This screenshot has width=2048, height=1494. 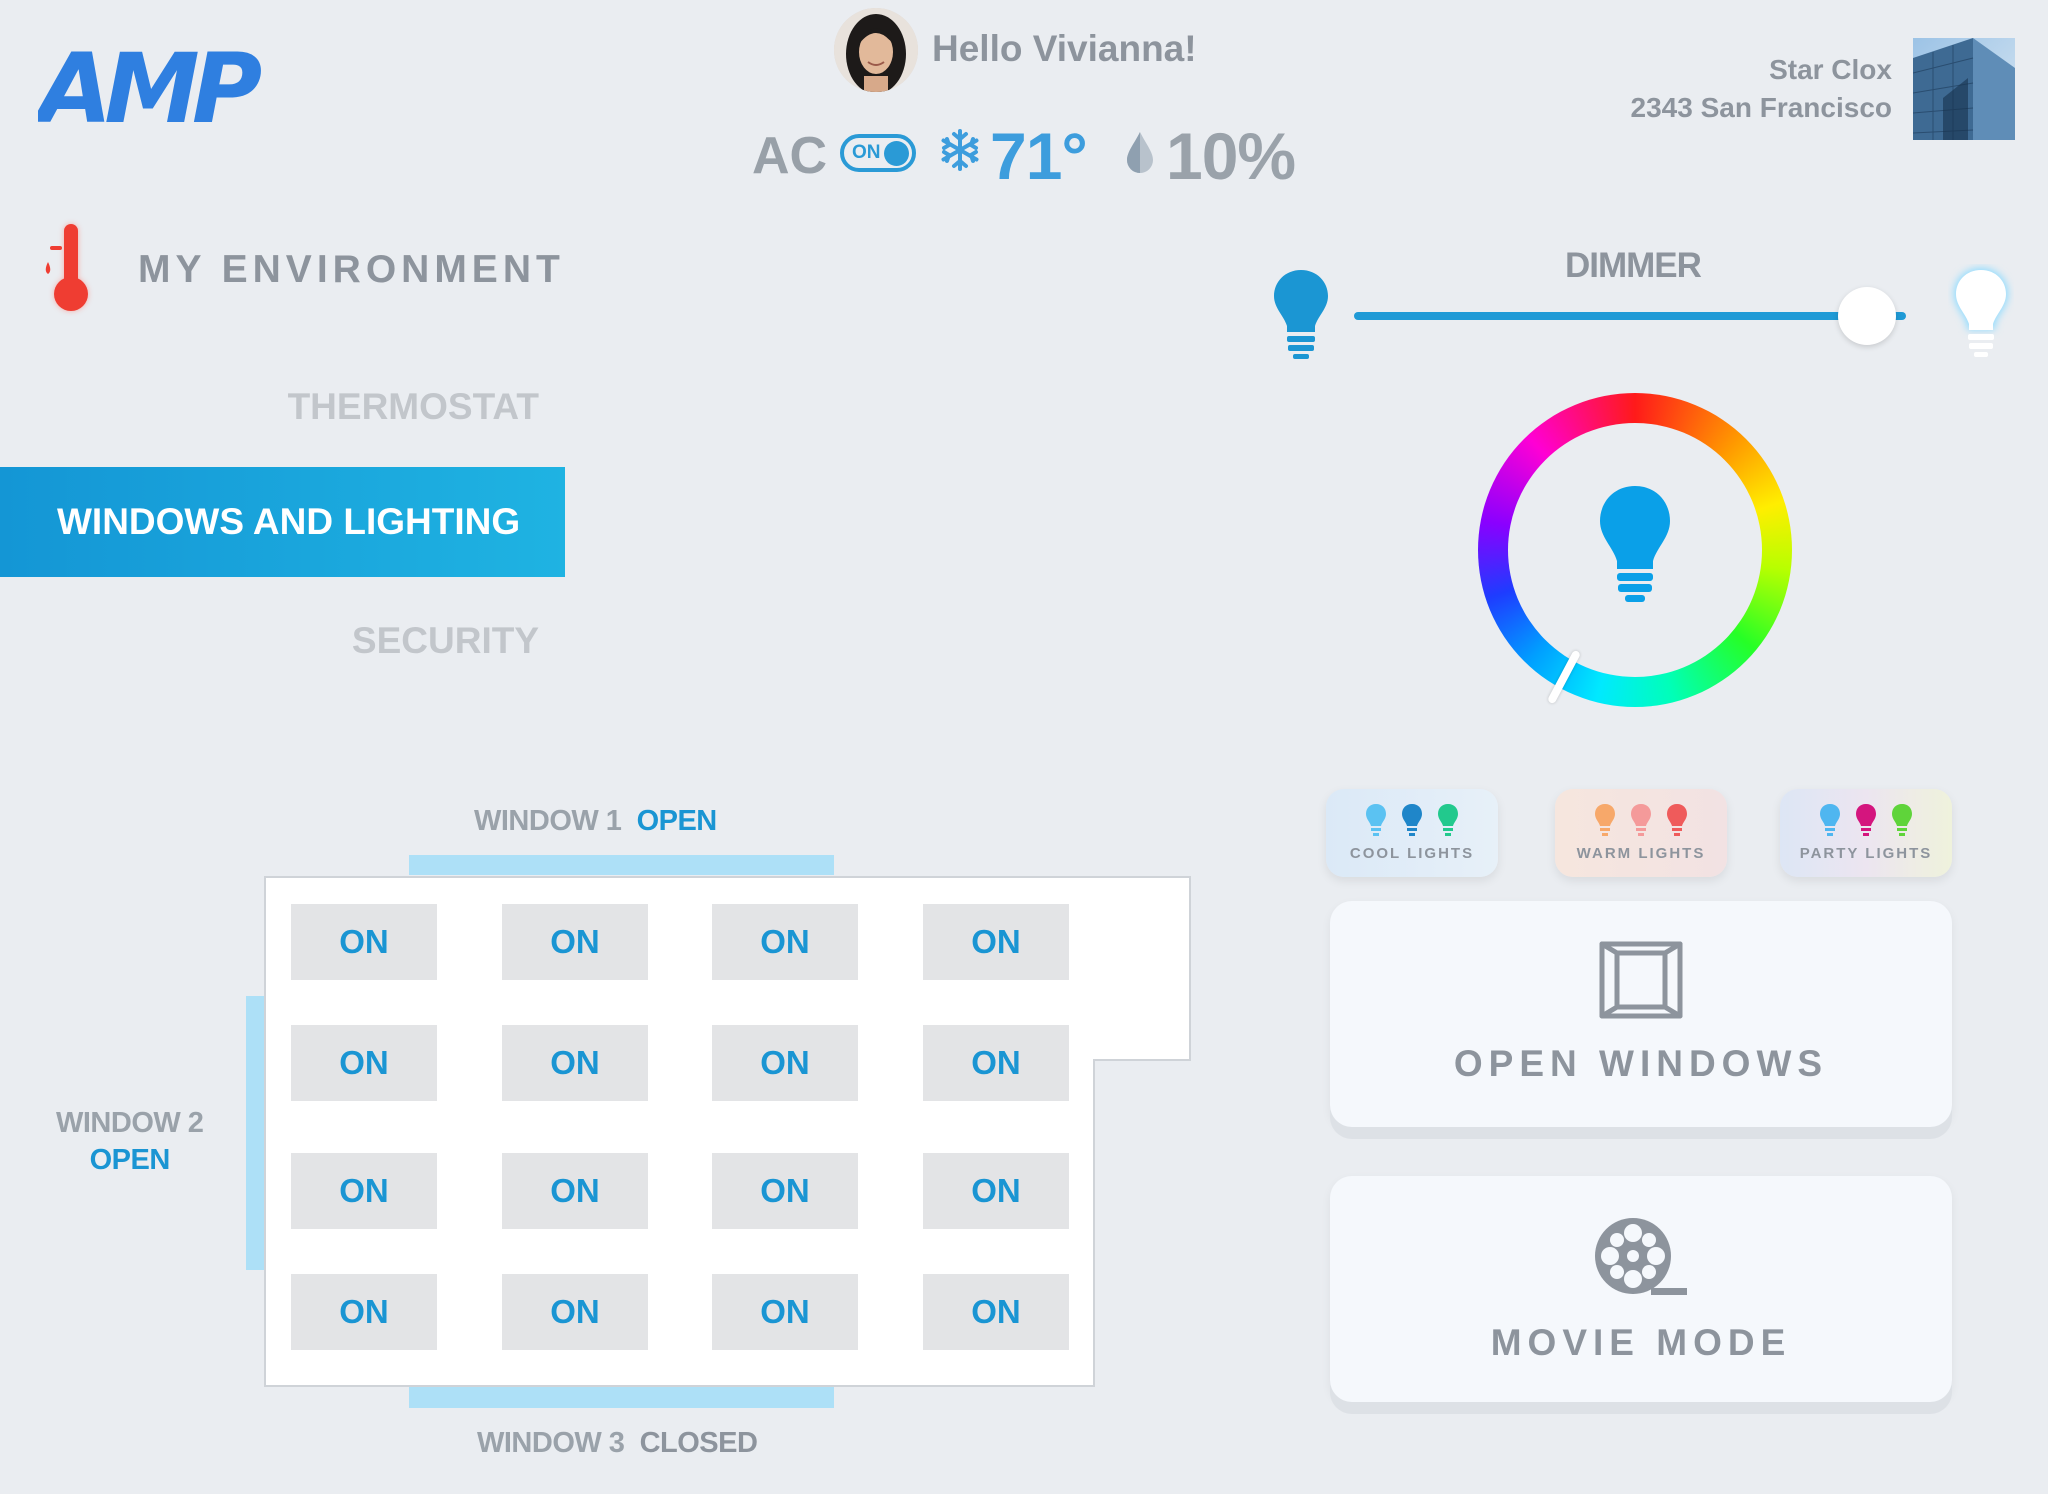 What do you see at coordinates (66, 267) in the screenshot?
I see `thermometer-icon` at bounding box center [66, 267].